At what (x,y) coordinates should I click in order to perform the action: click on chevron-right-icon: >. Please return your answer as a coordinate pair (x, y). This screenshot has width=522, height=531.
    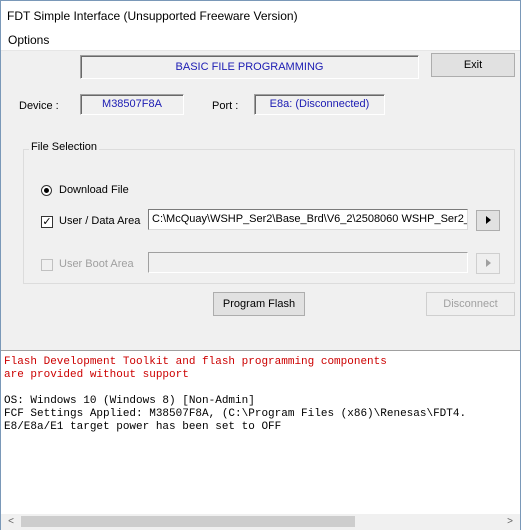
    Looking at the image, I should click on (510, 522).